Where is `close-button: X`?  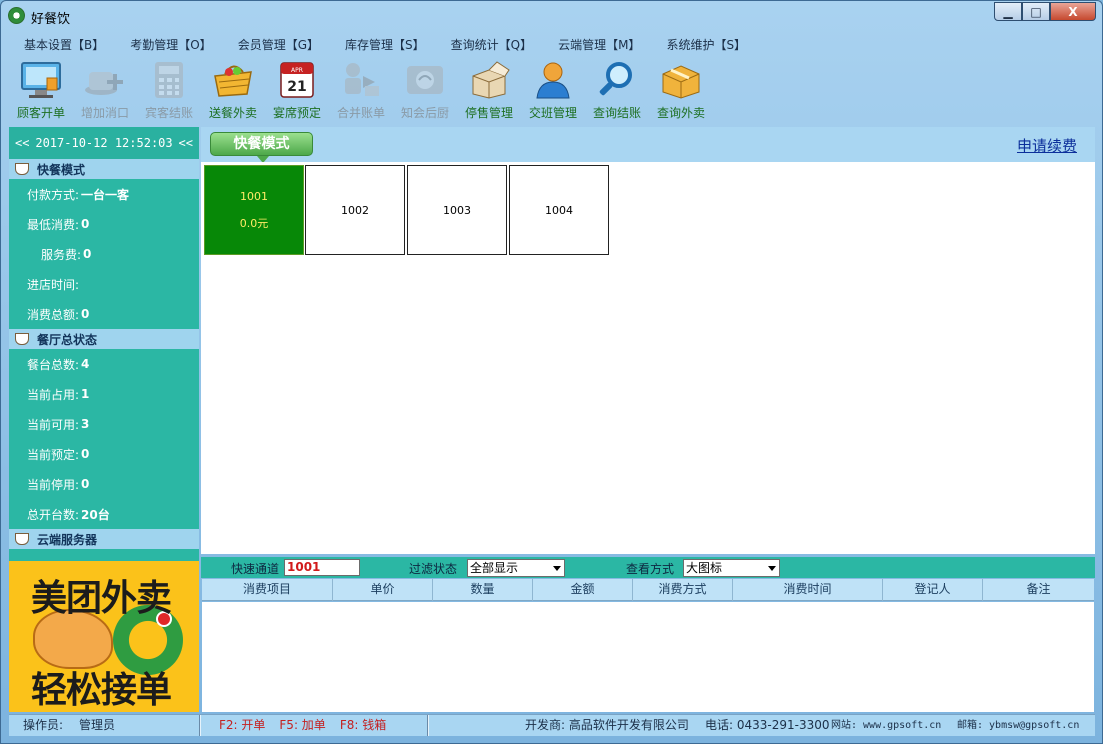 close-button: X is located at coordinates (1073, 11).